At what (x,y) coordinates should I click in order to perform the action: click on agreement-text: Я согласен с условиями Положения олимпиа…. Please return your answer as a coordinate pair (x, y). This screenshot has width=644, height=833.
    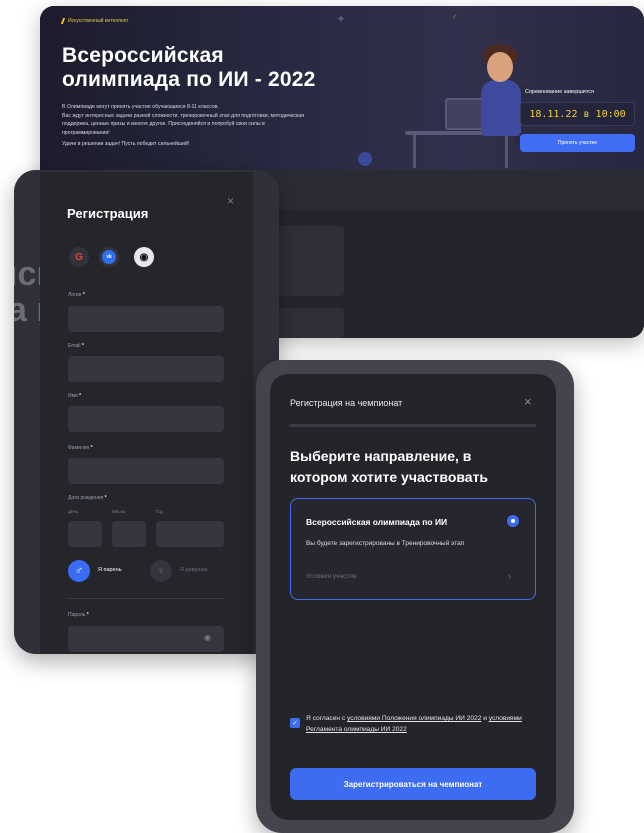
    Looking at the image, I should click on (418, 724).